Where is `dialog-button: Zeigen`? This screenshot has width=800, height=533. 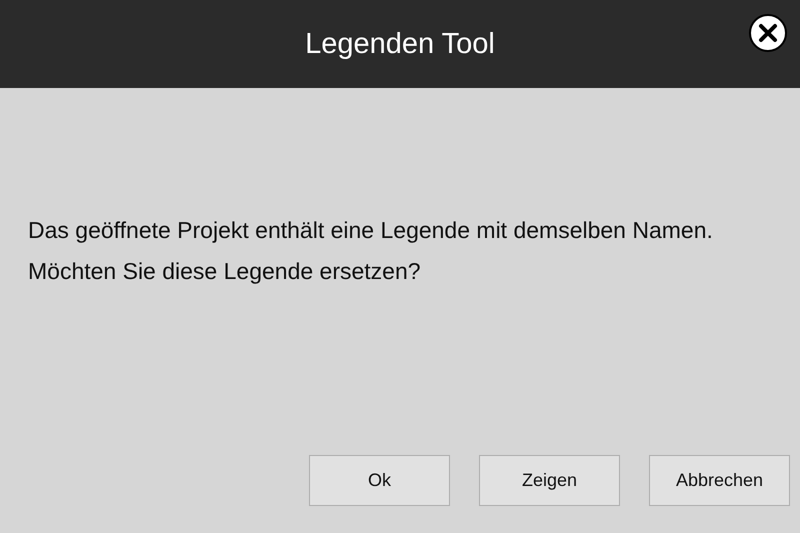 dialog-button: Zeigen is located at coordinates (549, 480).